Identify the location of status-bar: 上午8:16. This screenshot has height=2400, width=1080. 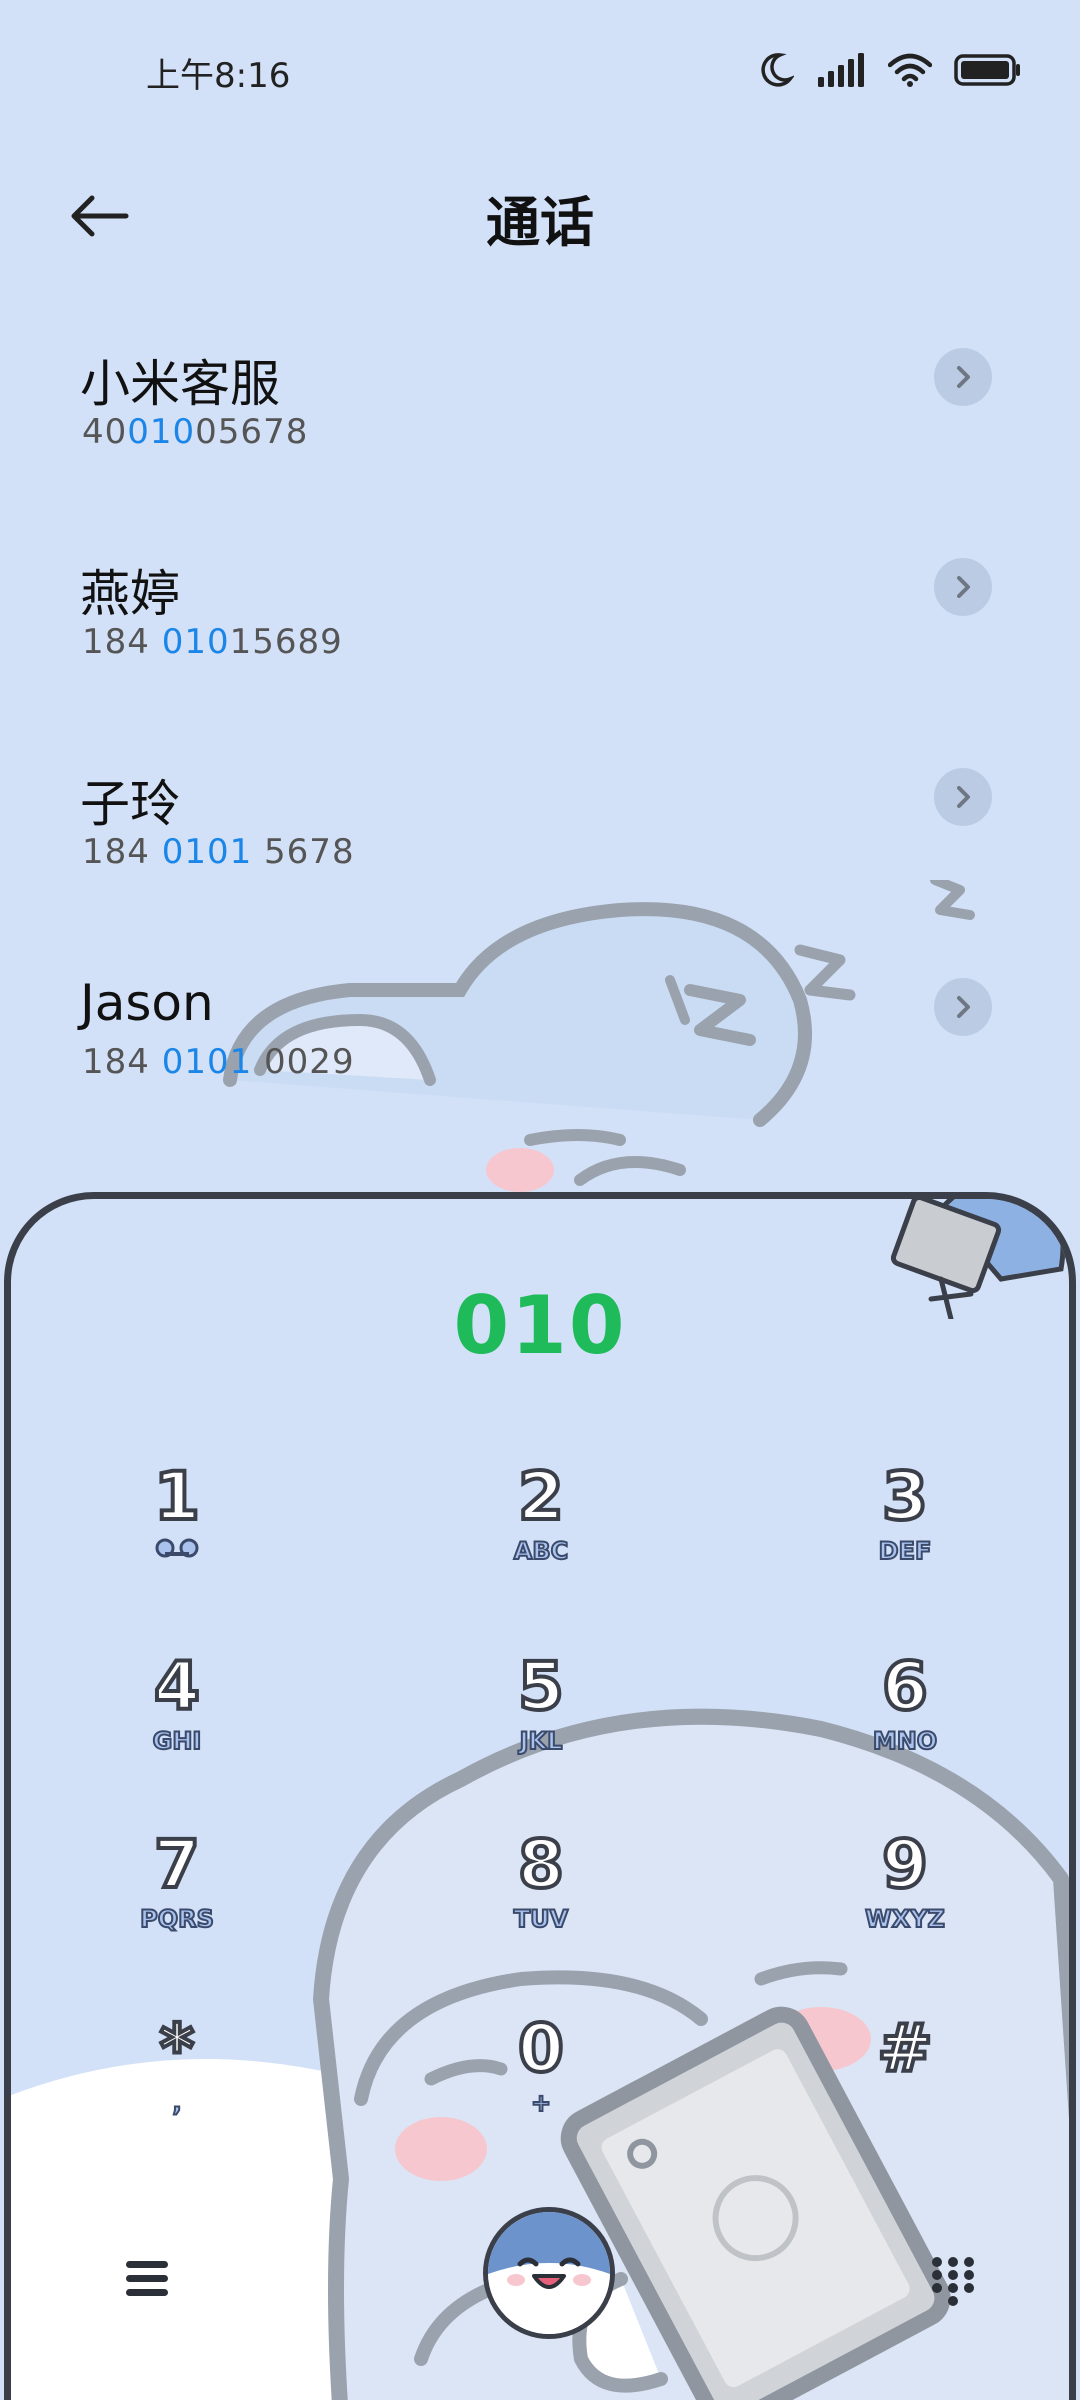
(540, 70).